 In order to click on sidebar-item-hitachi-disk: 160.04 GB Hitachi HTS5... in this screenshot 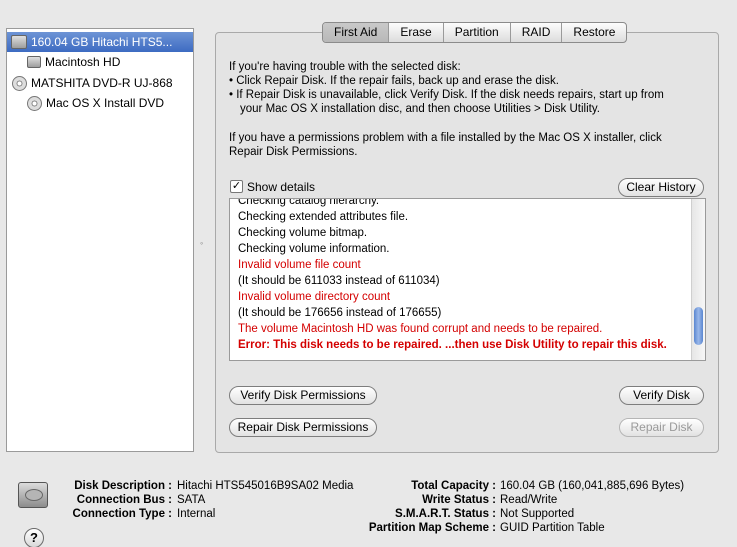, I will do `click(100, 42)`.